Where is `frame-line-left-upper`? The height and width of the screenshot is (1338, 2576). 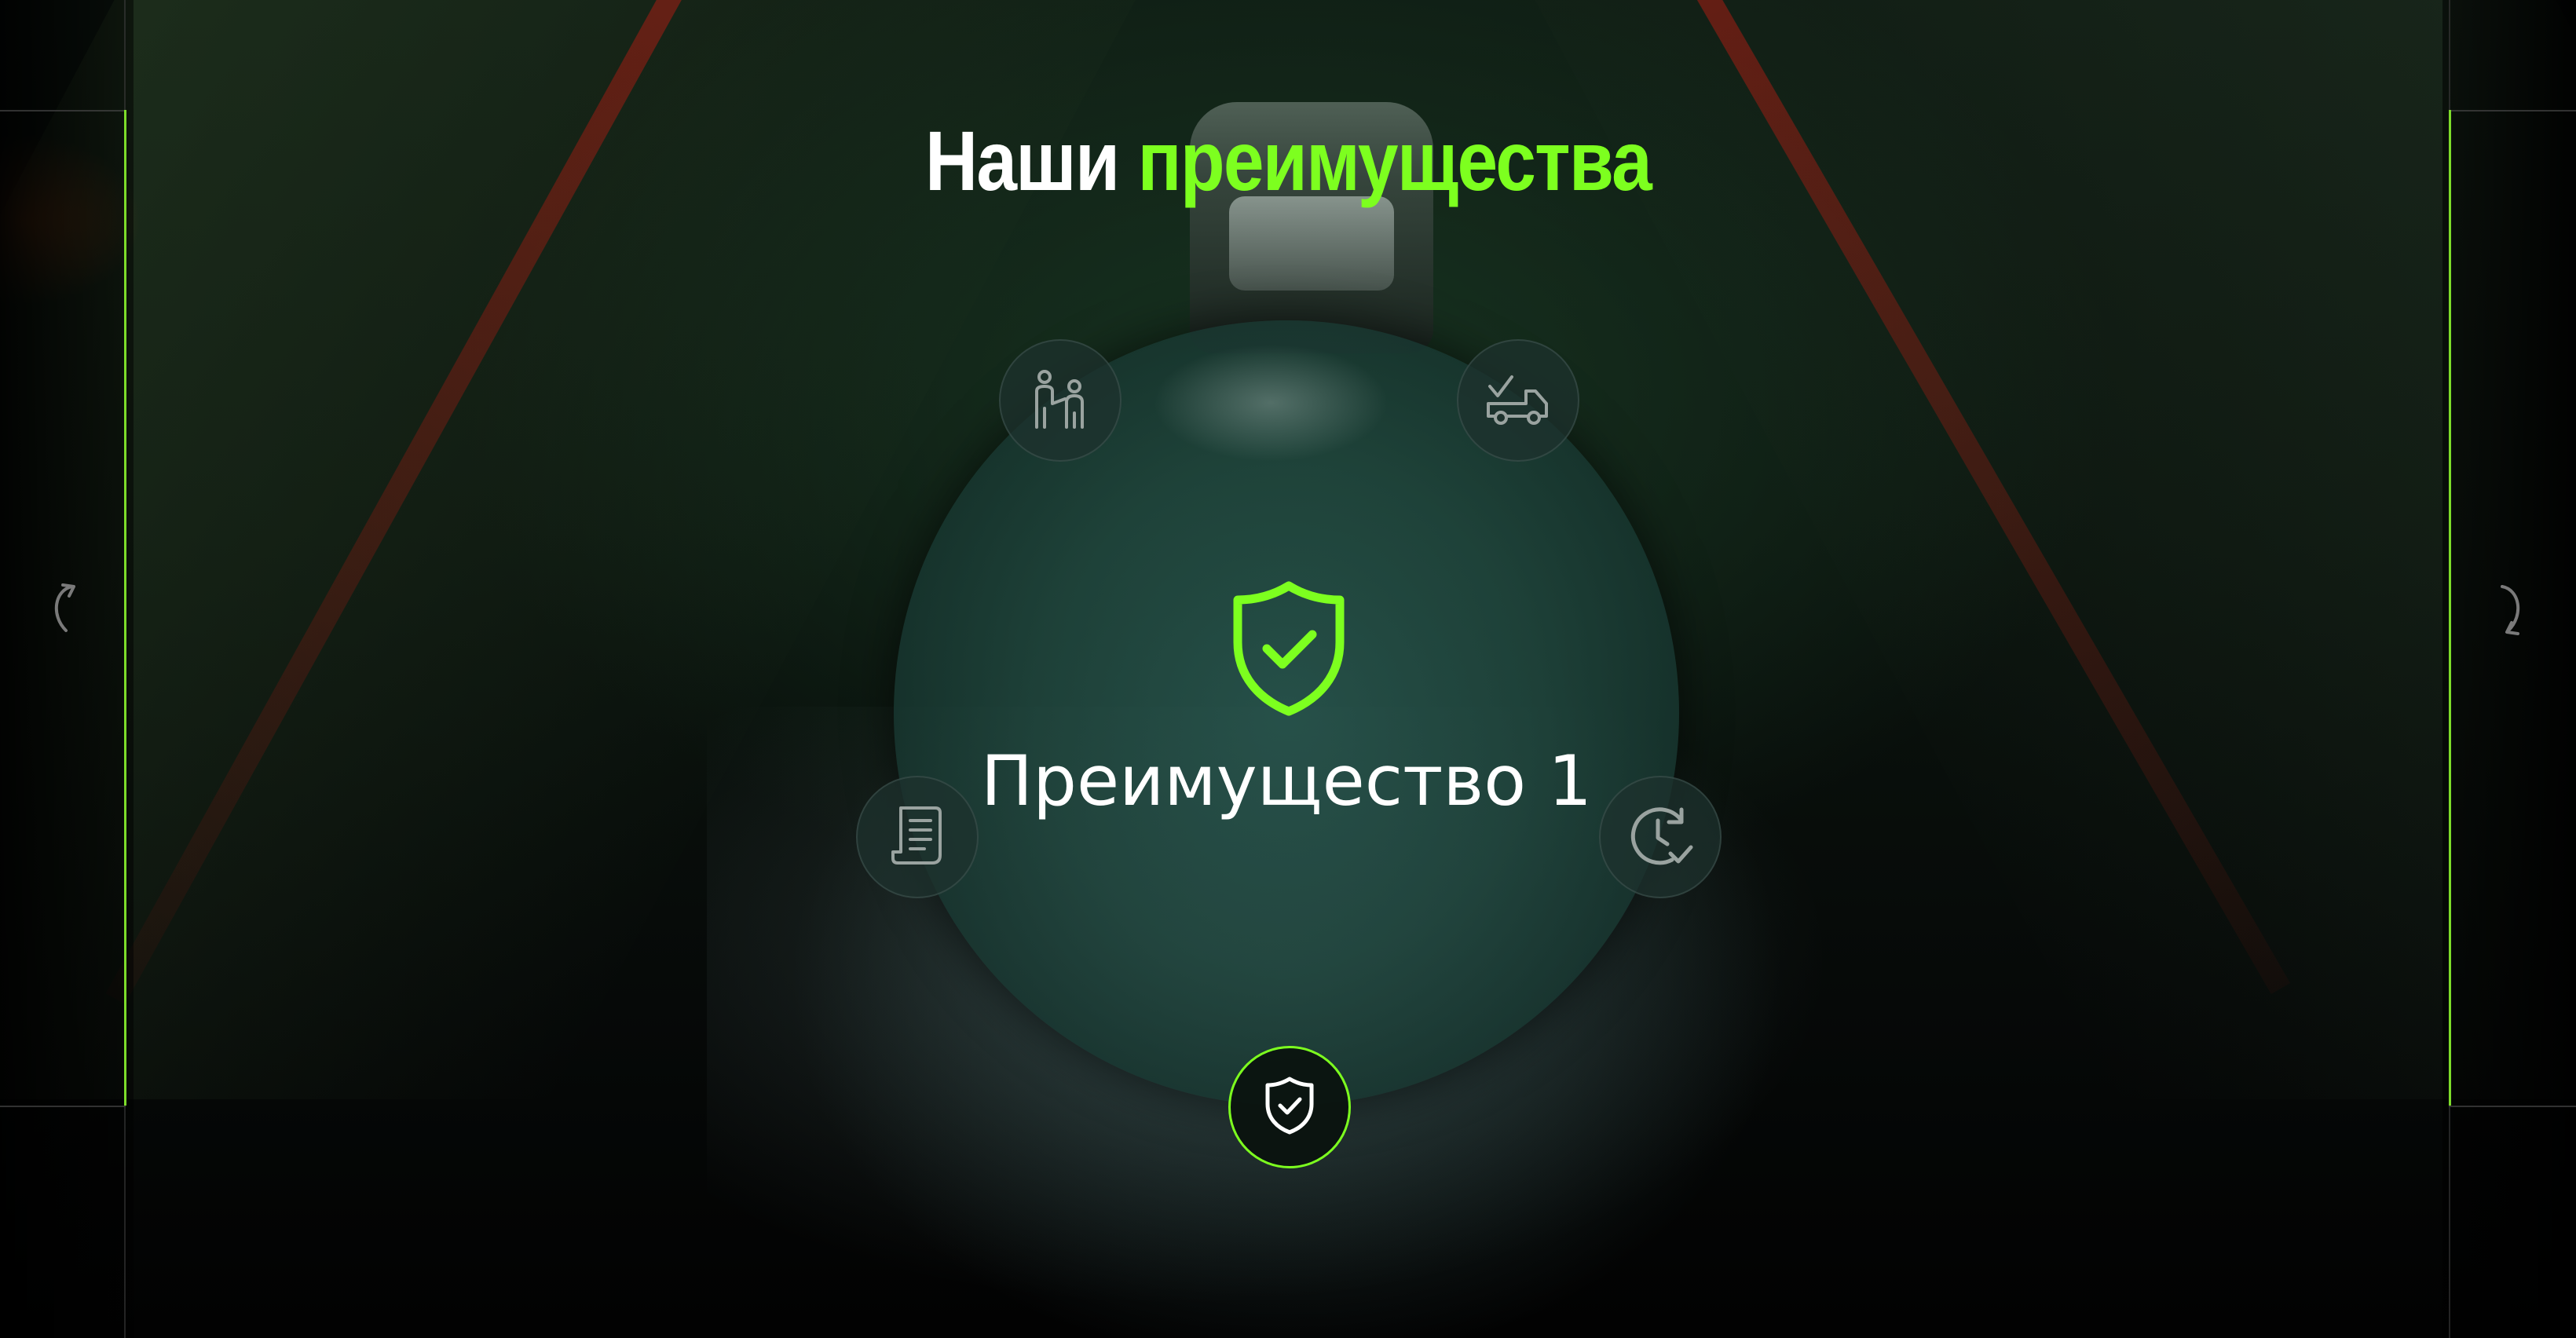
frame-line-left-upper is located at coordinates (125, 55).